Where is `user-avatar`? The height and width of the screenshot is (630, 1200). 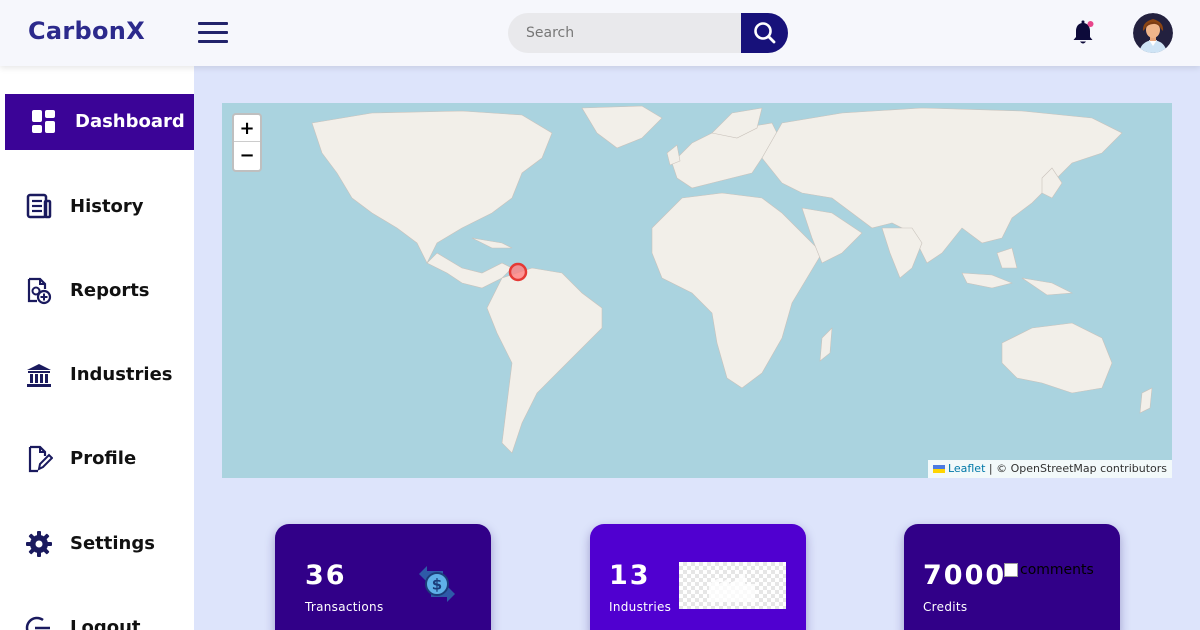
user-avatar is located at coordinates (1153, 33).